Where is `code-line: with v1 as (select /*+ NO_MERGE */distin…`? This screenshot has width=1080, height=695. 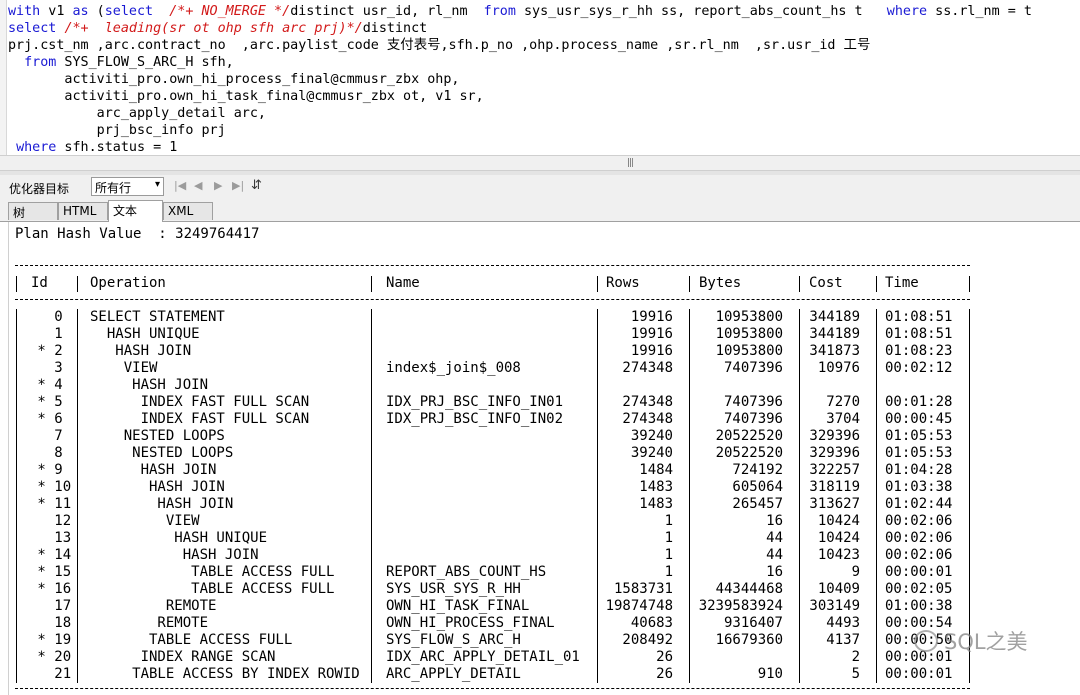
code-line: with v1 as (select /*+ NO_MERGE */distin… is located at coordinates (520, 11).